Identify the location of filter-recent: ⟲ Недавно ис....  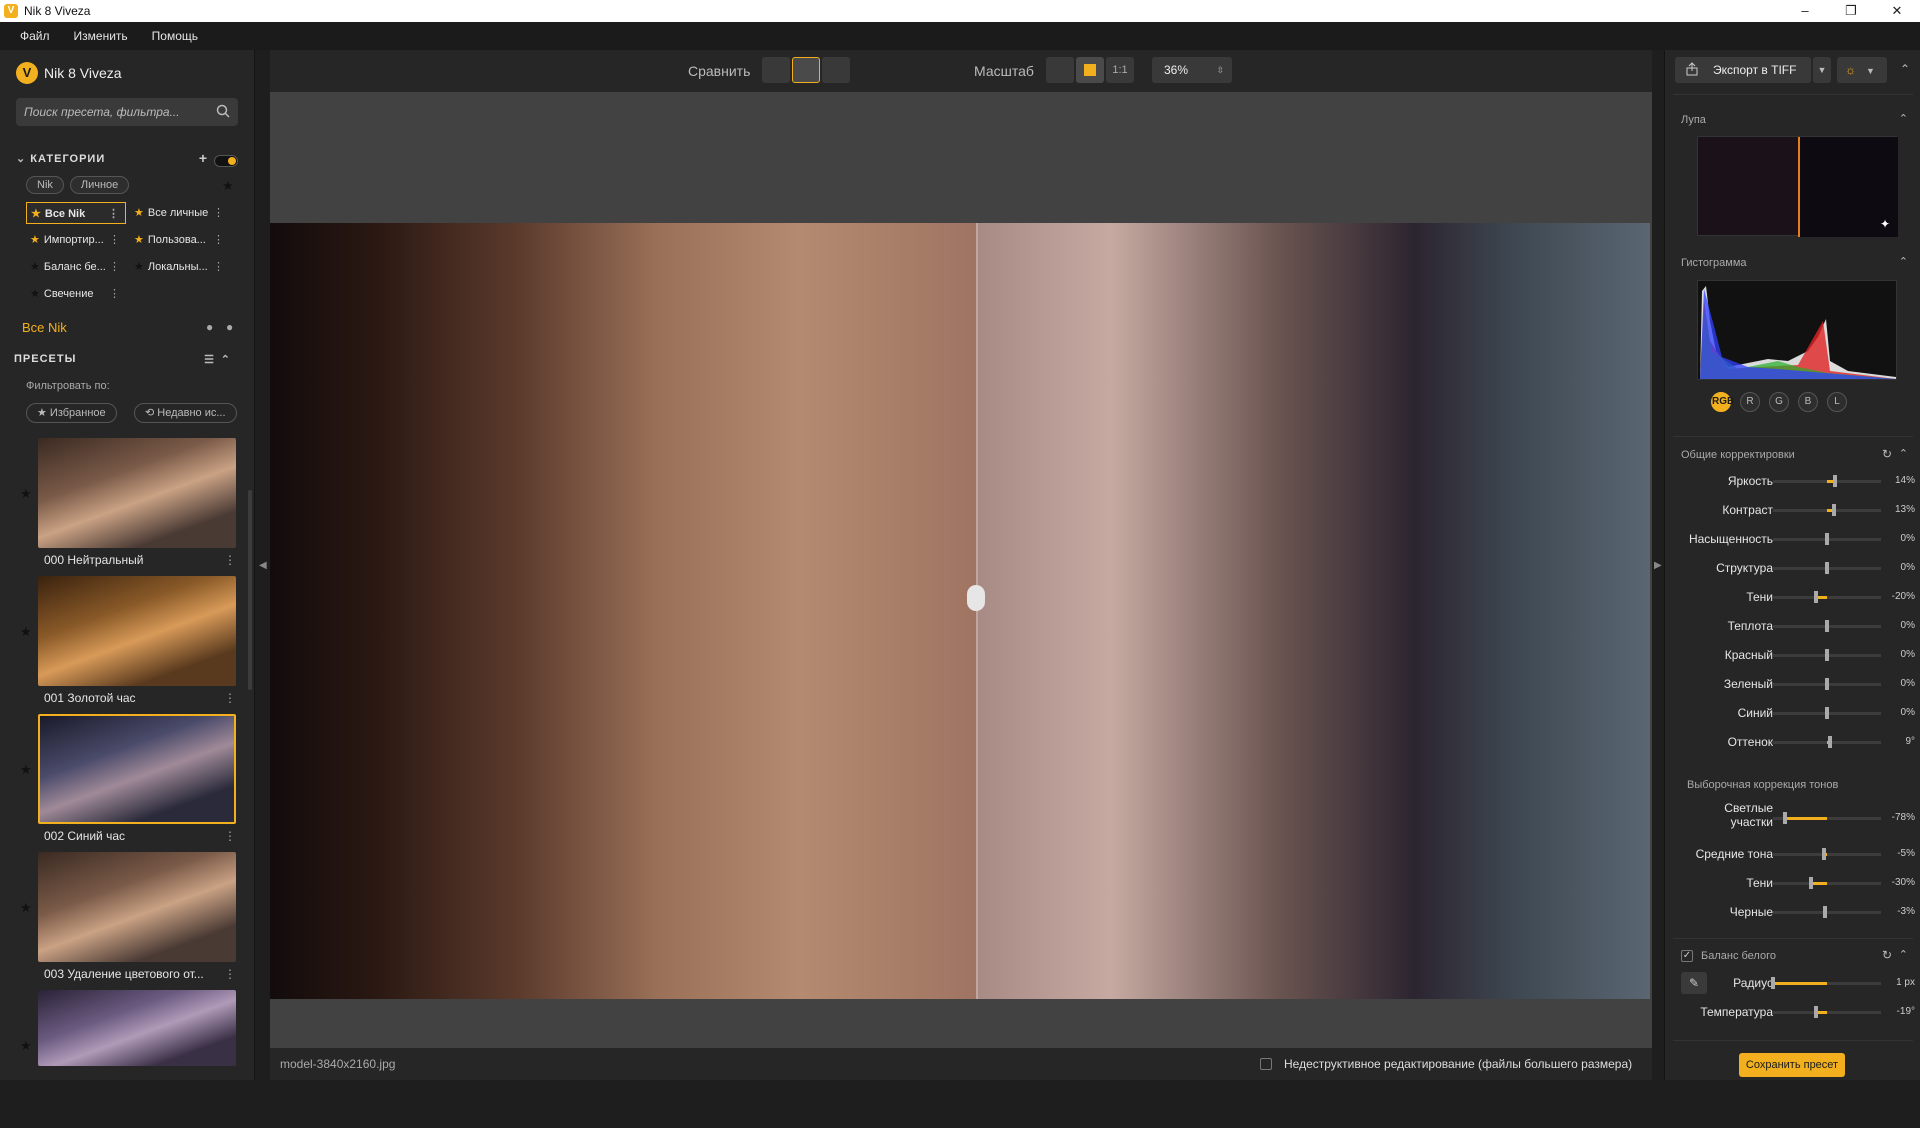
(185, 413).